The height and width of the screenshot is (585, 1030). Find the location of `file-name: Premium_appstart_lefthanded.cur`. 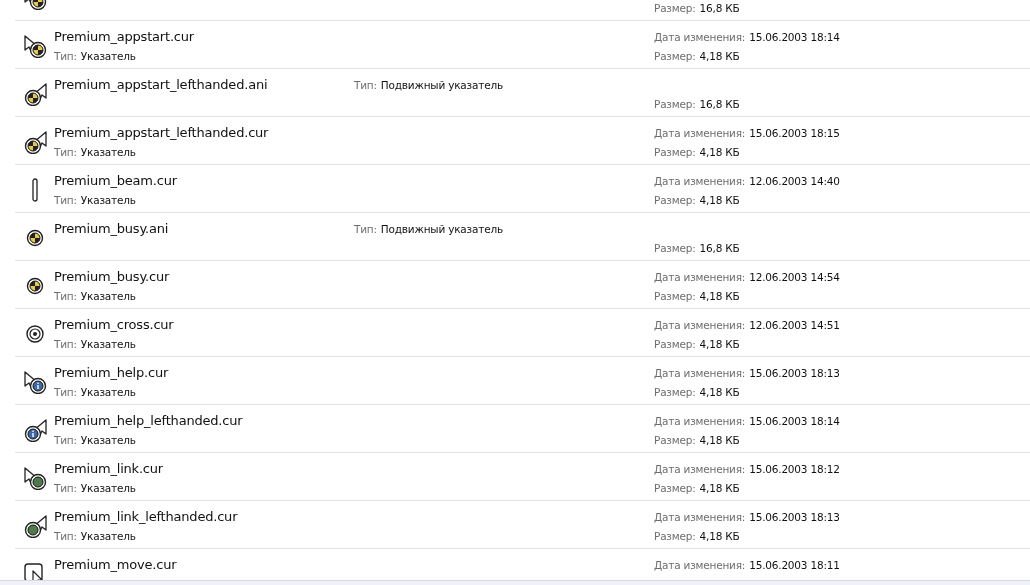

file-name: Premium_appstart_lefthanded.cur is located at coordinates (161, 132).